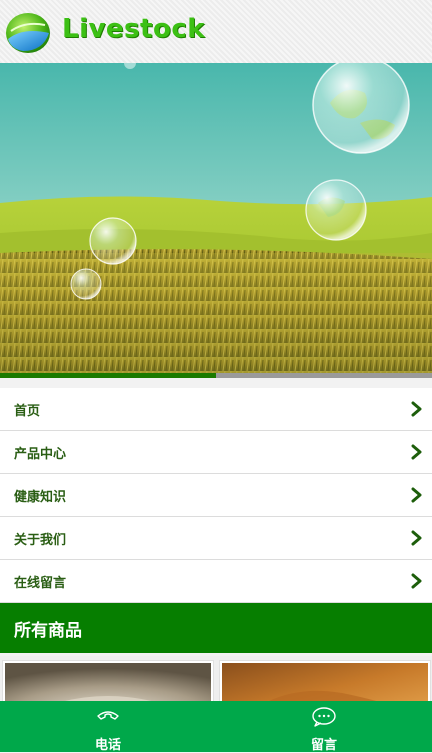 The image size is (432, 753). I want to click on top-header: Livestock, so click(216, 31).